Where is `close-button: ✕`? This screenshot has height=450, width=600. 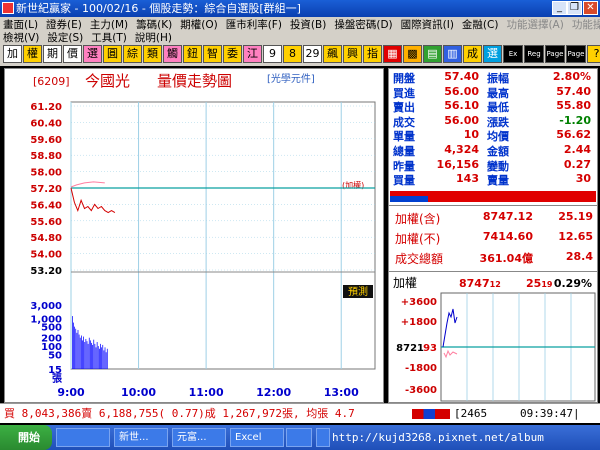 close-button: ✕ is located at coordinates (590, 8).